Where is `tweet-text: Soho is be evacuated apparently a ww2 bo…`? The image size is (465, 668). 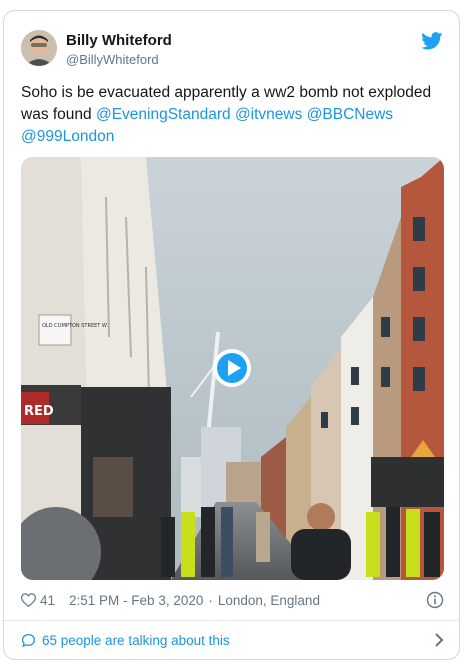 tweet-text: Soho is be evacuated apparently a ww2 bo… is located at coordinates (231, 115).